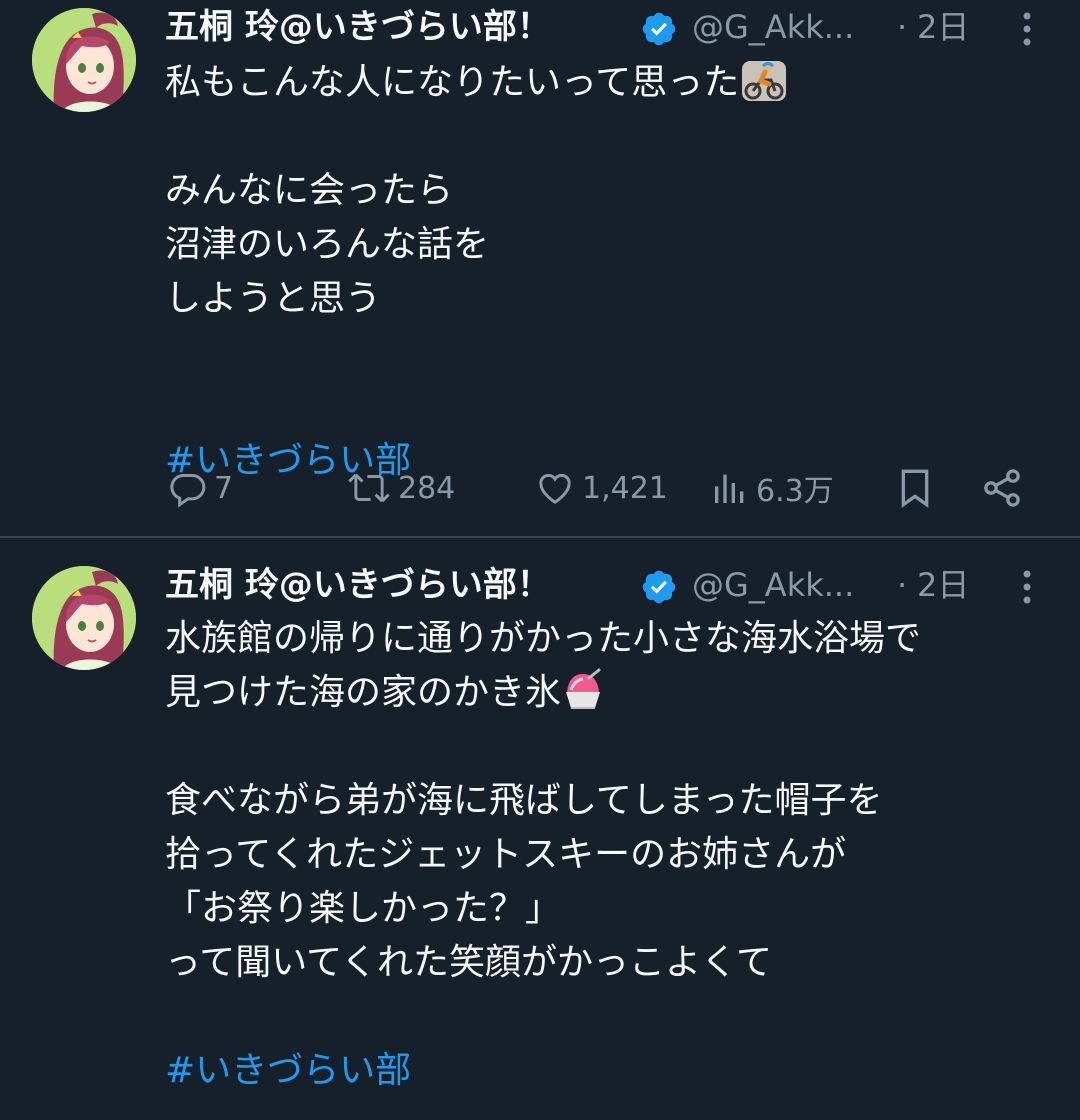 The width and height of the screenshot is (1080, 1120). Describe the element at coordinates (224, 488) in the screenshot. I see `reply-count: 7` at that location.